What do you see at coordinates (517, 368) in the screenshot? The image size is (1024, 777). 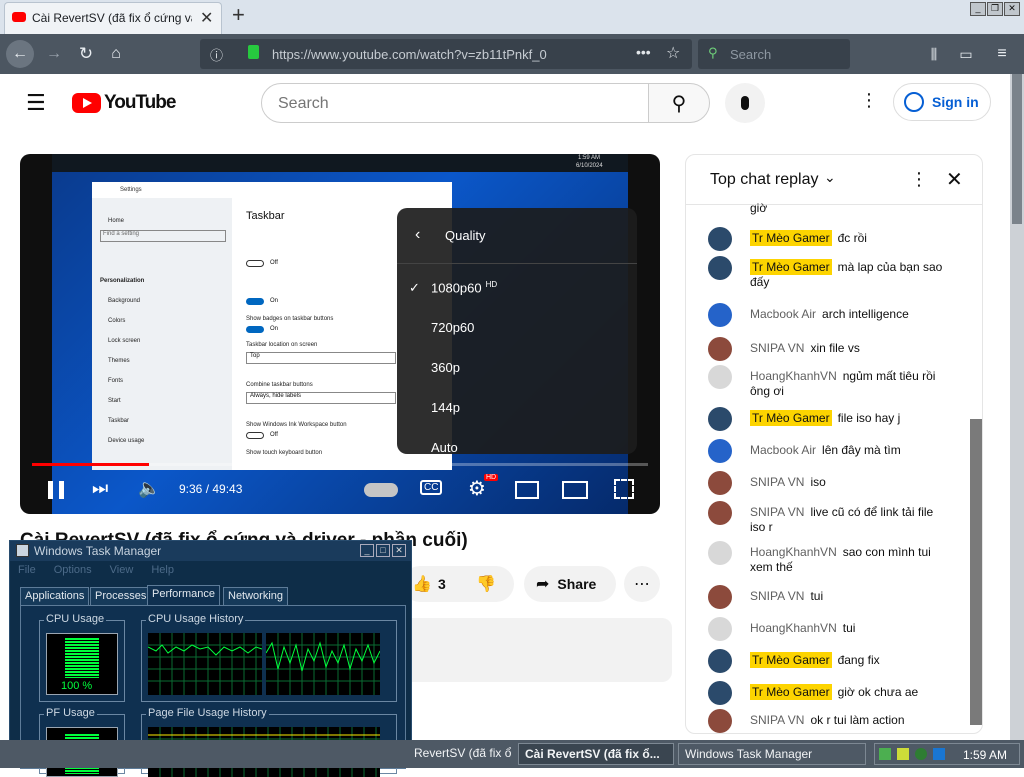 I see `quality-option: 360p` at bounding box center [517, 368].